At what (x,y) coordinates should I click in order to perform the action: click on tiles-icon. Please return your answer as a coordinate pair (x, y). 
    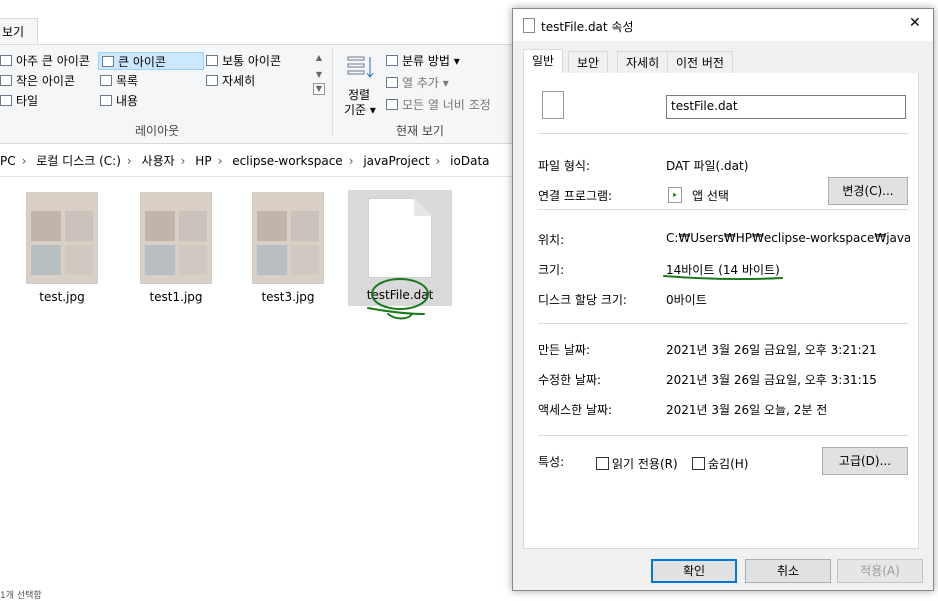
    Looking at the image, I should click on (6, 100).